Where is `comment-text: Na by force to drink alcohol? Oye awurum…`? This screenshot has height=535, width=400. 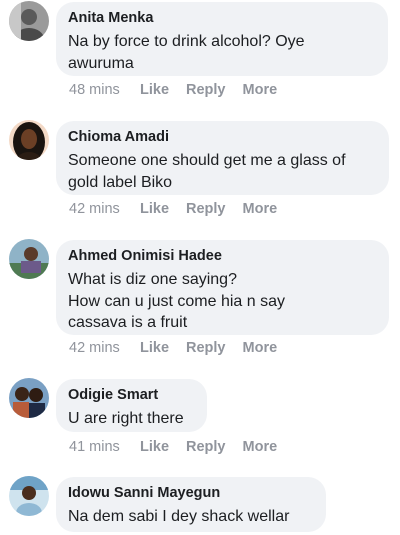
comment-text: Na by force to drink alcohol? Oye awurum… is located at coordinates (186, 52).